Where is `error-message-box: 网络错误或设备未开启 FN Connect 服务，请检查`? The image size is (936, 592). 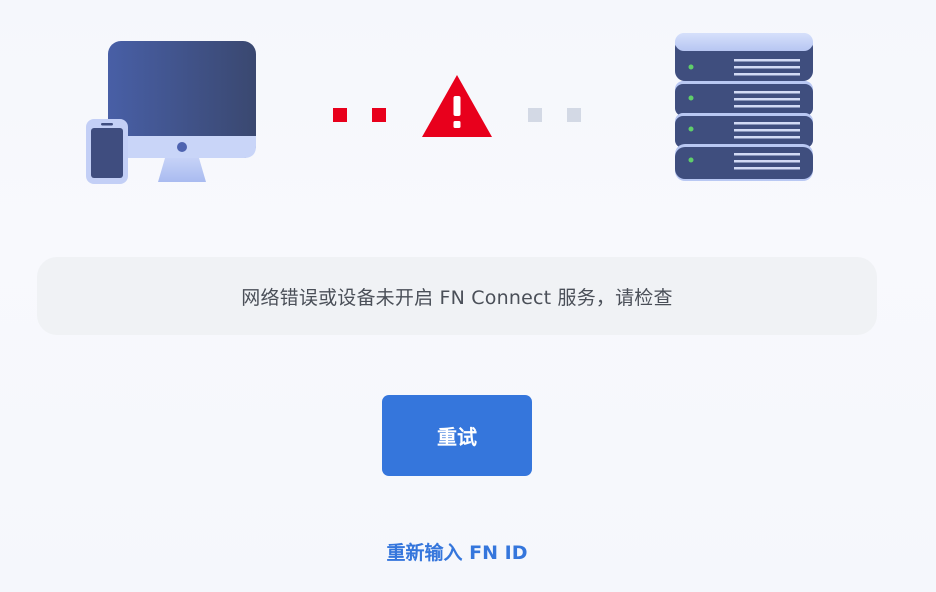
error-message-box: 网络错误或设备未开启 FN Connect 服务，请检查 is located at coordinates (457, 296).